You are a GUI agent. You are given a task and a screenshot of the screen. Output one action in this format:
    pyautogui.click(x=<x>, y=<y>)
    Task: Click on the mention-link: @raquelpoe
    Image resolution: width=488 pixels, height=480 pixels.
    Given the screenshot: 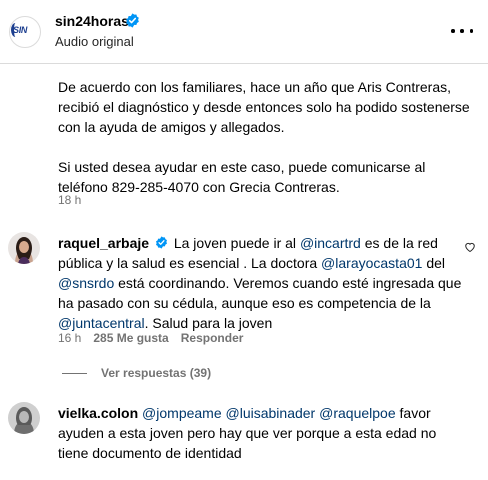 What is the action you would take?
    pyautogui.click(x=357, y=413)
    